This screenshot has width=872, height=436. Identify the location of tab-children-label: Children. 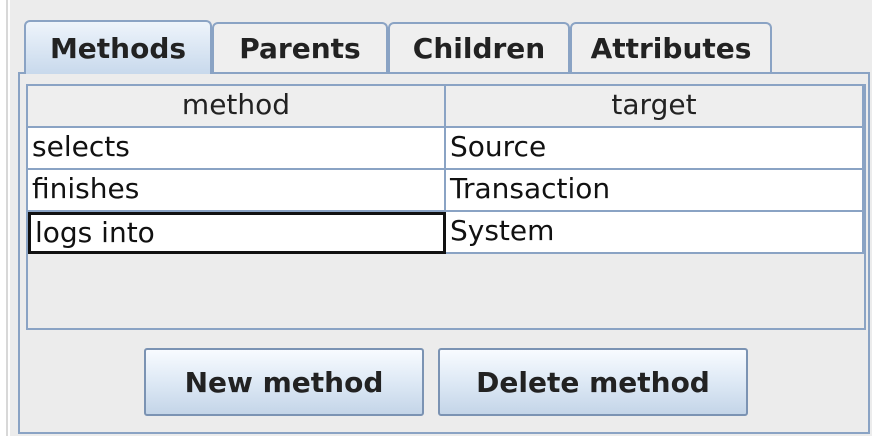
(479, 48).